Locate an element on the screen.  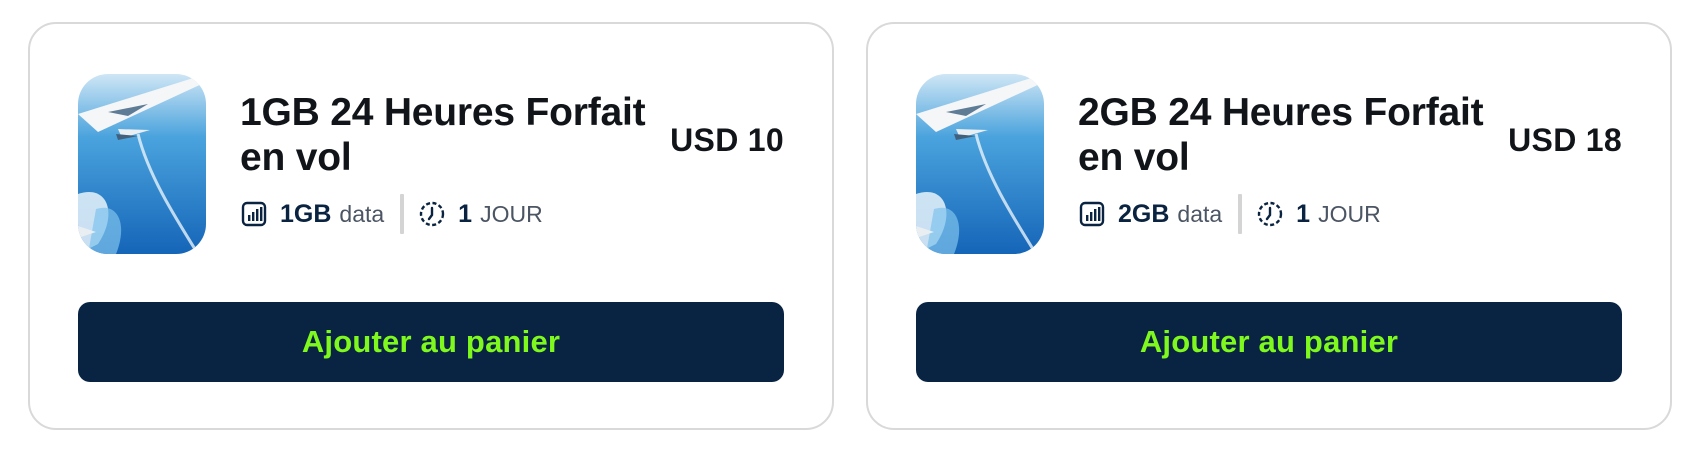
data-amount: 2GB is located at coordinates (1144, 213).